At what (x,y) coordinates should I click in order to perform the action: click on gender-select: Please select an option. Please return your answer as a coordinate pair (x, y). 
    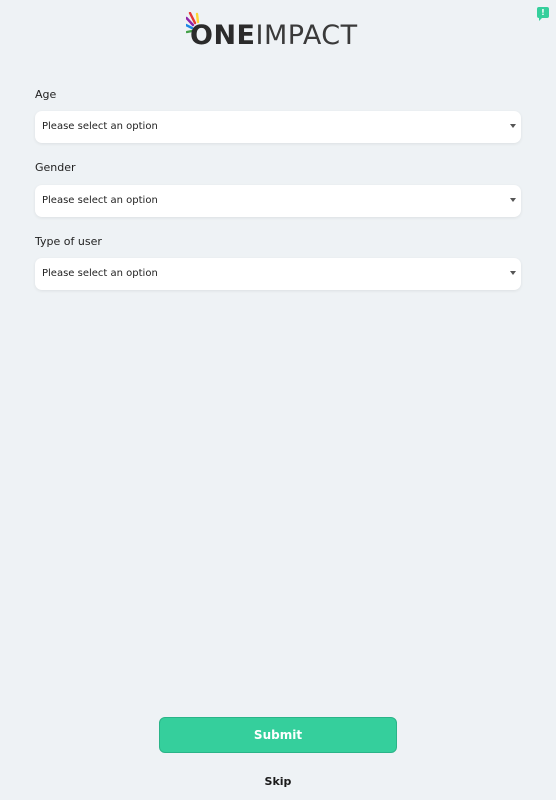
    Looking at the image, I should click on (278, 201).